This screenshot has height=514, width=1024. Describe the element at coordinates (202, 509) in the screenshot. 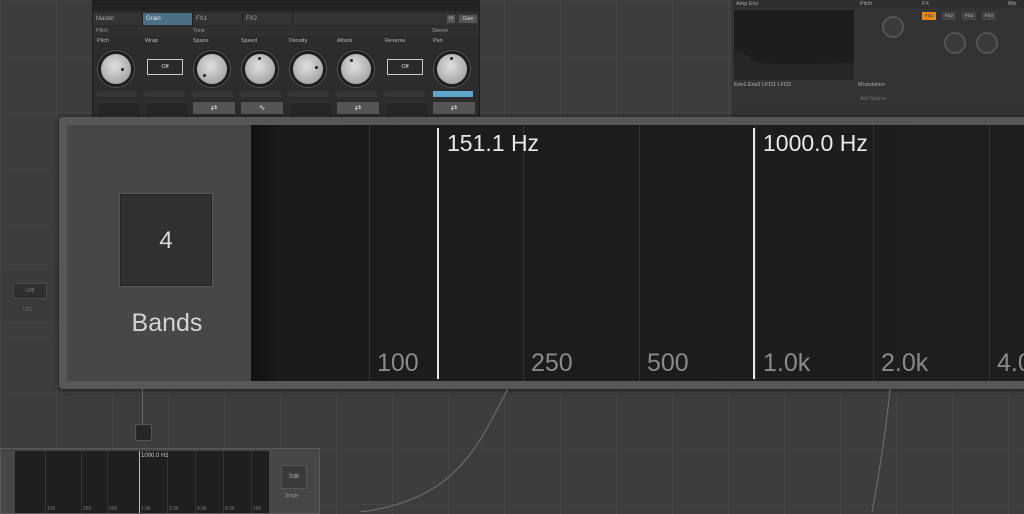

I see `mini-tick-label: 4.0k` at that location.